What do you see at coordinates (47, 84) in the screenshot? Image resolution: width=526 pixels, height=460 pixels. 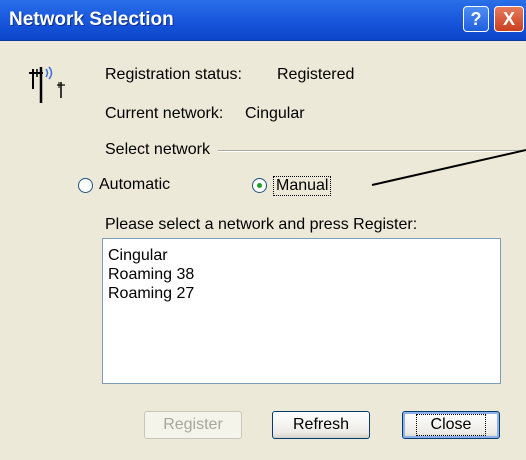 I see `antenna-icon` at bounding box center [47, 84].